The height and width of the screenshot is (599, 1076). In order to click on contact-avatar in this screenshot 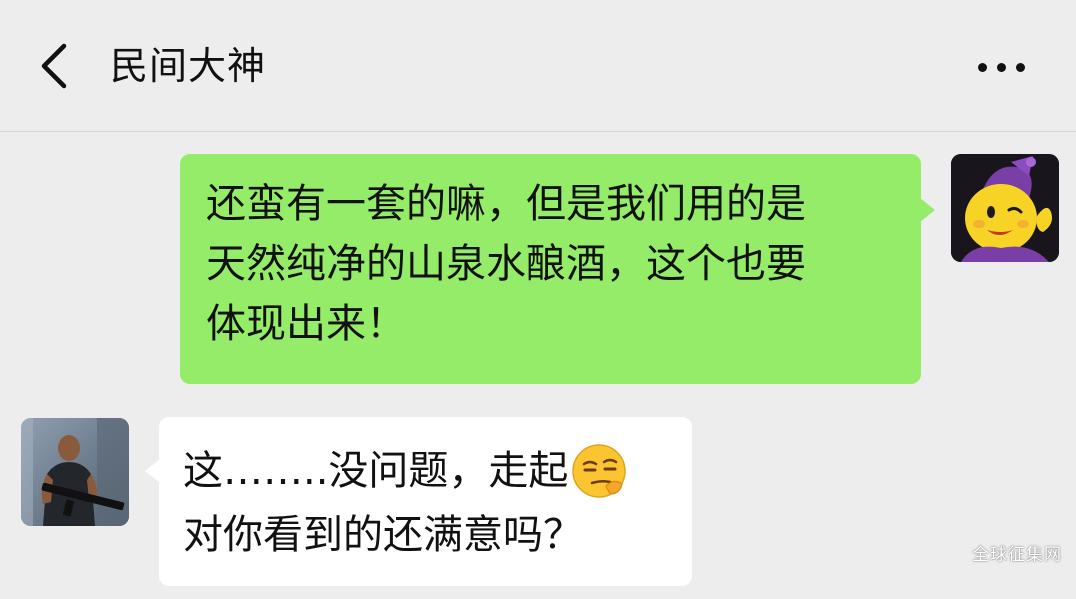, I will do `click(75, 472)`.